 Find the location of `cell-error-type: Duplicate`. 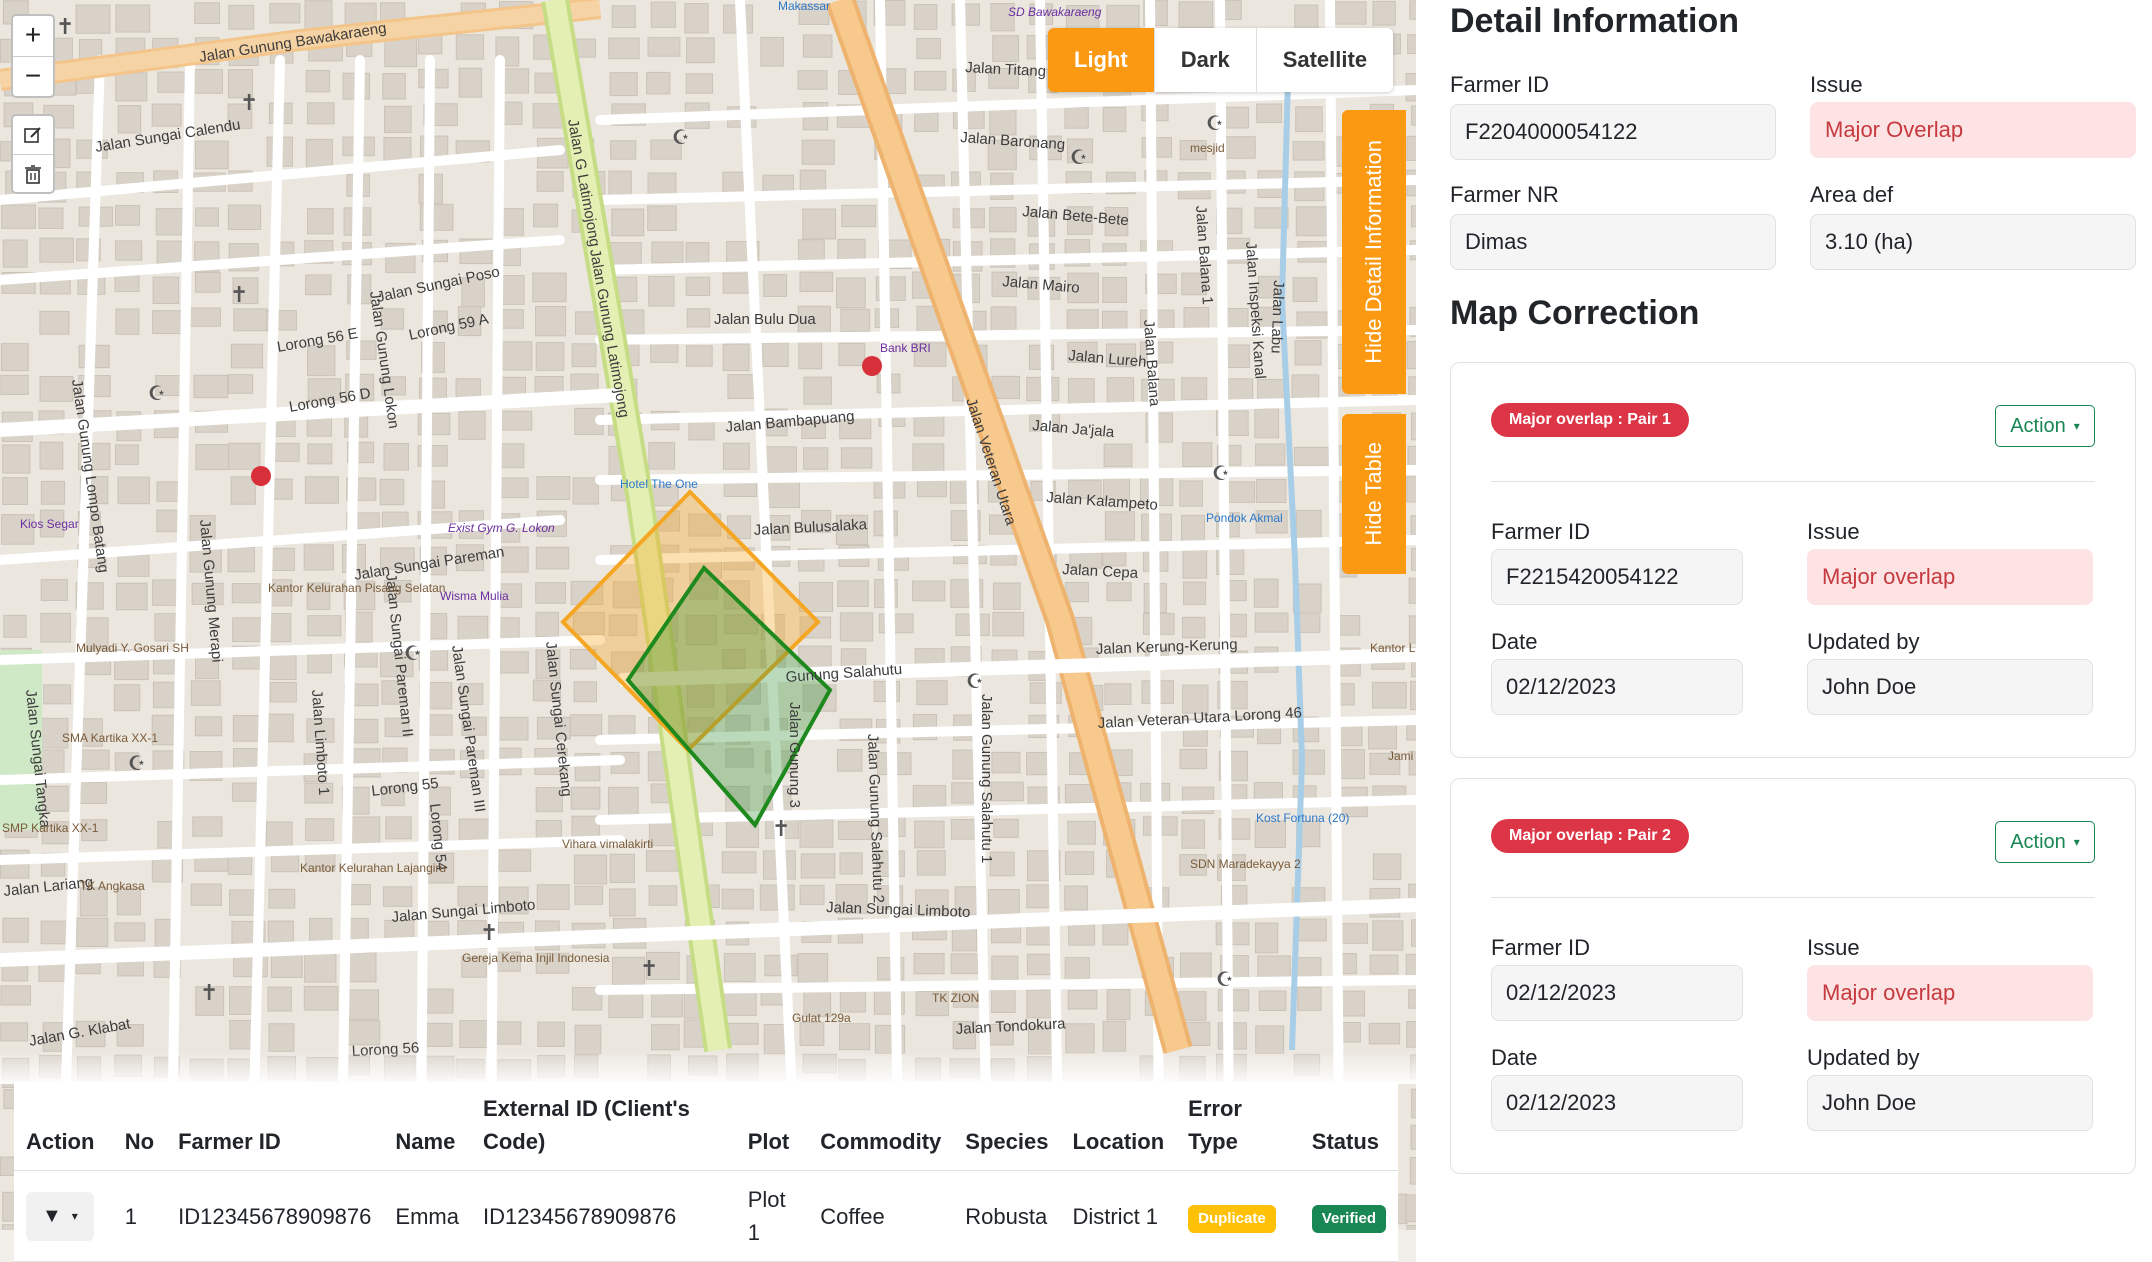

cell-error-type: Duplicate is located at coordinates (1238, 1216).